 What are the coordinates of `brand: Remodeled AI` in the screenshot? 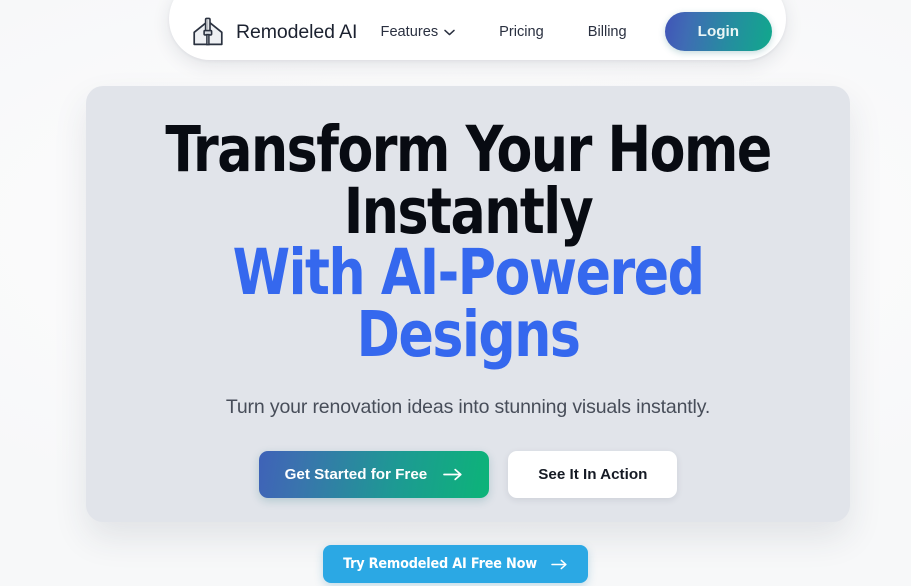 It's located at (274, 32).